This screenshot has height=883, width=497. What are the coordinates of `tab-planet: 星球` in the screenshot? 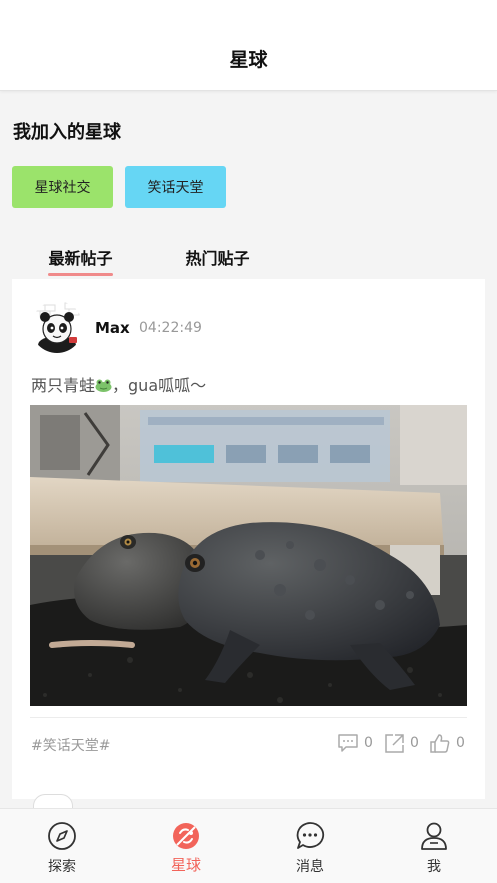 It's located at (186, 846).